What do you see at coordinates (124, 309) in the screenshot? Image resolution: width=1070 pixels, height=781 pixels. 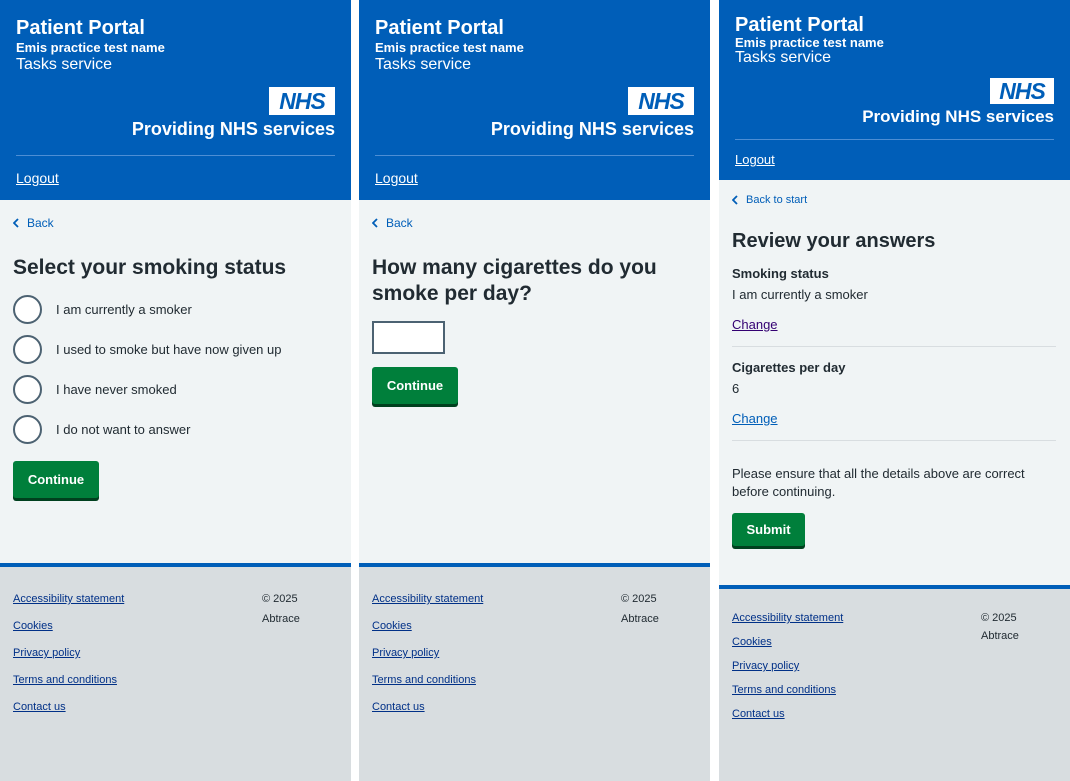 I see `radio-label: I am currently a smoker` at bounding box center [124, 309].